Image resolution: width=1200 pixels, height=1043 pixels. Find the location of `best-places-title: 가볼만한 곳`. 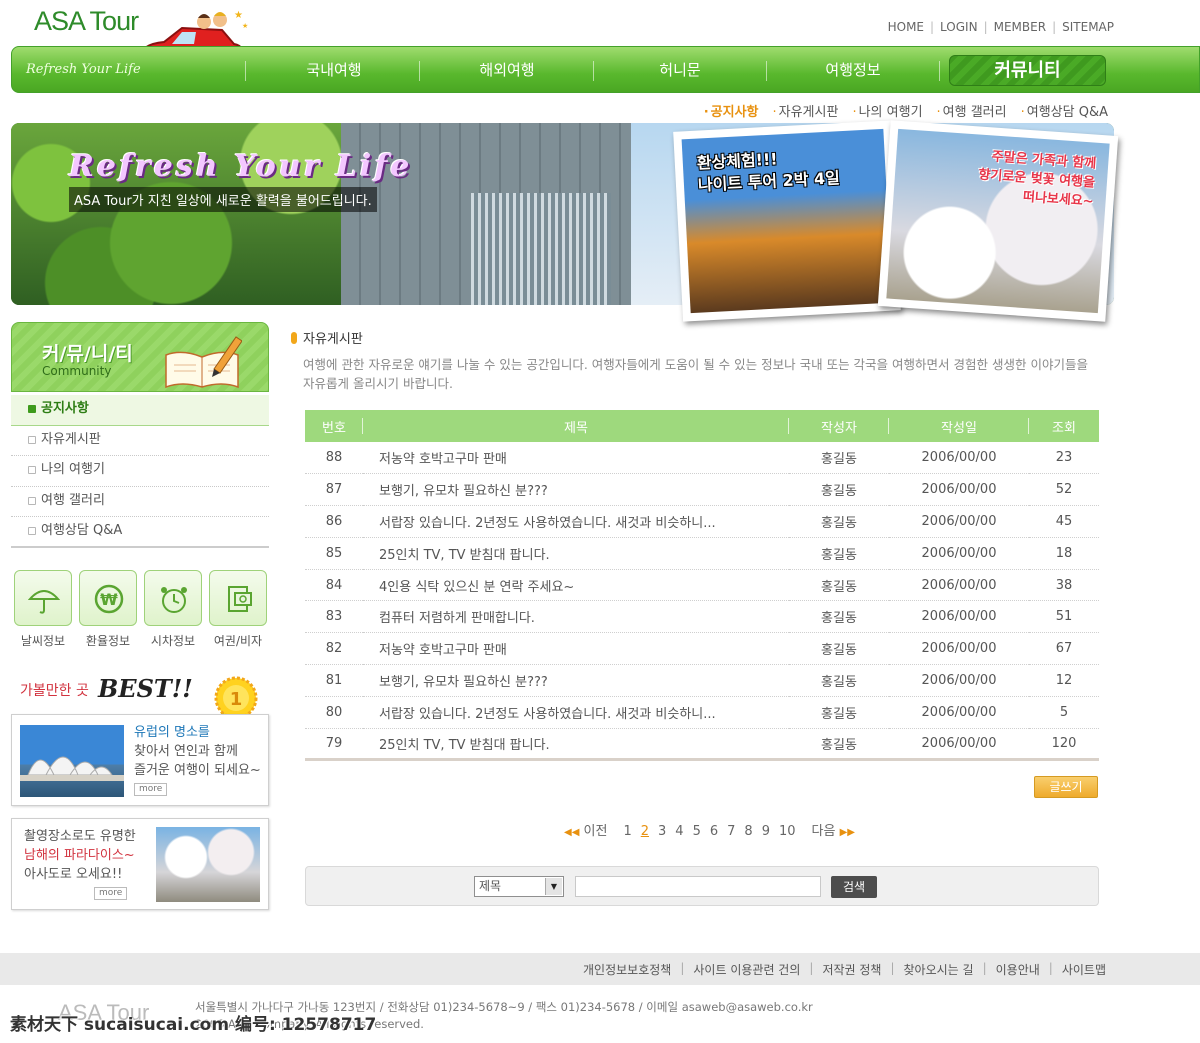

best-places-title: 가볼만한 곳 is located at coordinates (54, 691).